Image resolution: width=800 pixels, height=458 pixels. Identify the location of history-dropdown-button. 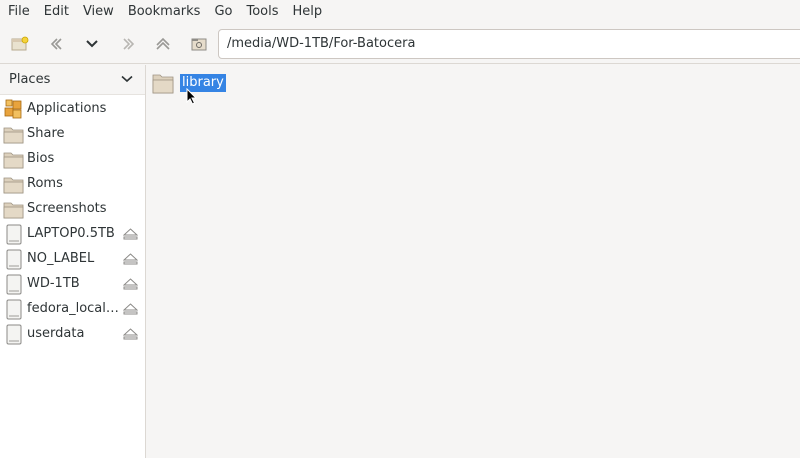
(92, 44).